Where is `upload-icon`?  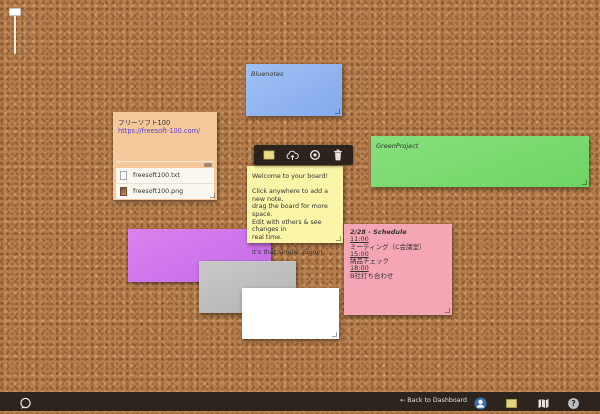 upload-icon is located at coordinates (292, 155).